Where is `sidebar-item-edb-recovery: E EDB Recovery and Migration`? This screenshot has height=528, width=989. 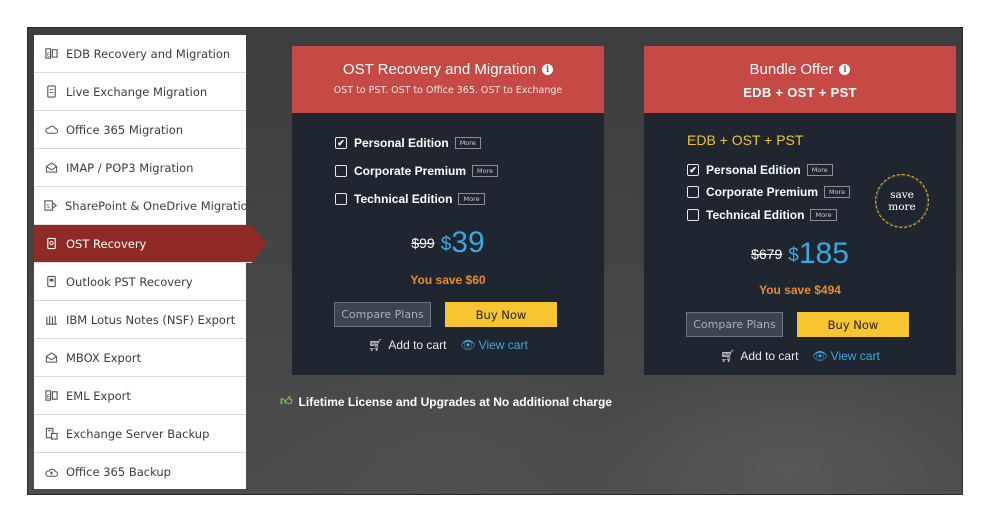
sidebar-item-edb-recovery: E EDB Recovery and Migration is located at coordinates (140, 54).